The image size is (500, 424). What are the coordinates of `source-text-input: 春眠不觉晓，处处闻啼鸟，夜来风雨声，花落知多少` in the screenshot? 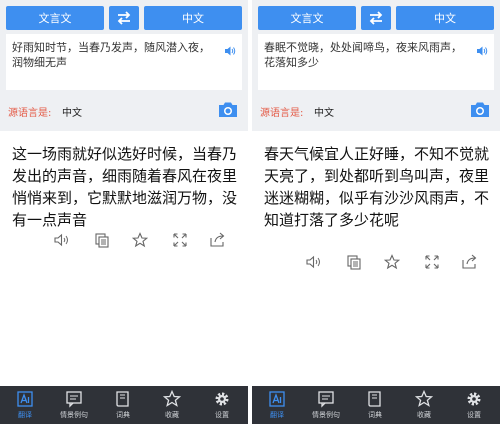 It's located at (376, 62).